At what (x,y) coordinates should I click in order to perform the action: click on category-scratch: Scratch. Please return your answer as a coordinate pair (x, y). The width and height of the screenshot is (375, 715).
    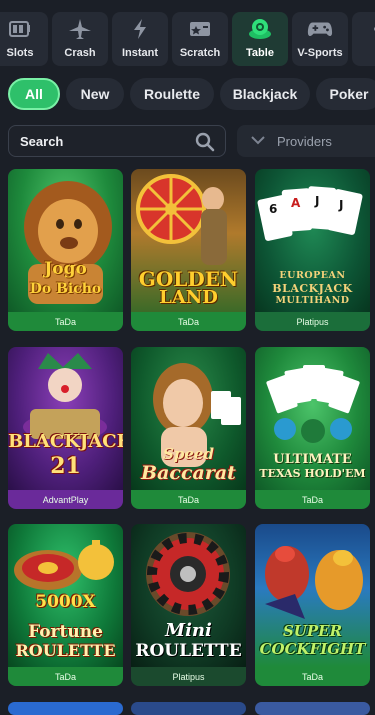
    Looking at the image, I should click on (200, 39).